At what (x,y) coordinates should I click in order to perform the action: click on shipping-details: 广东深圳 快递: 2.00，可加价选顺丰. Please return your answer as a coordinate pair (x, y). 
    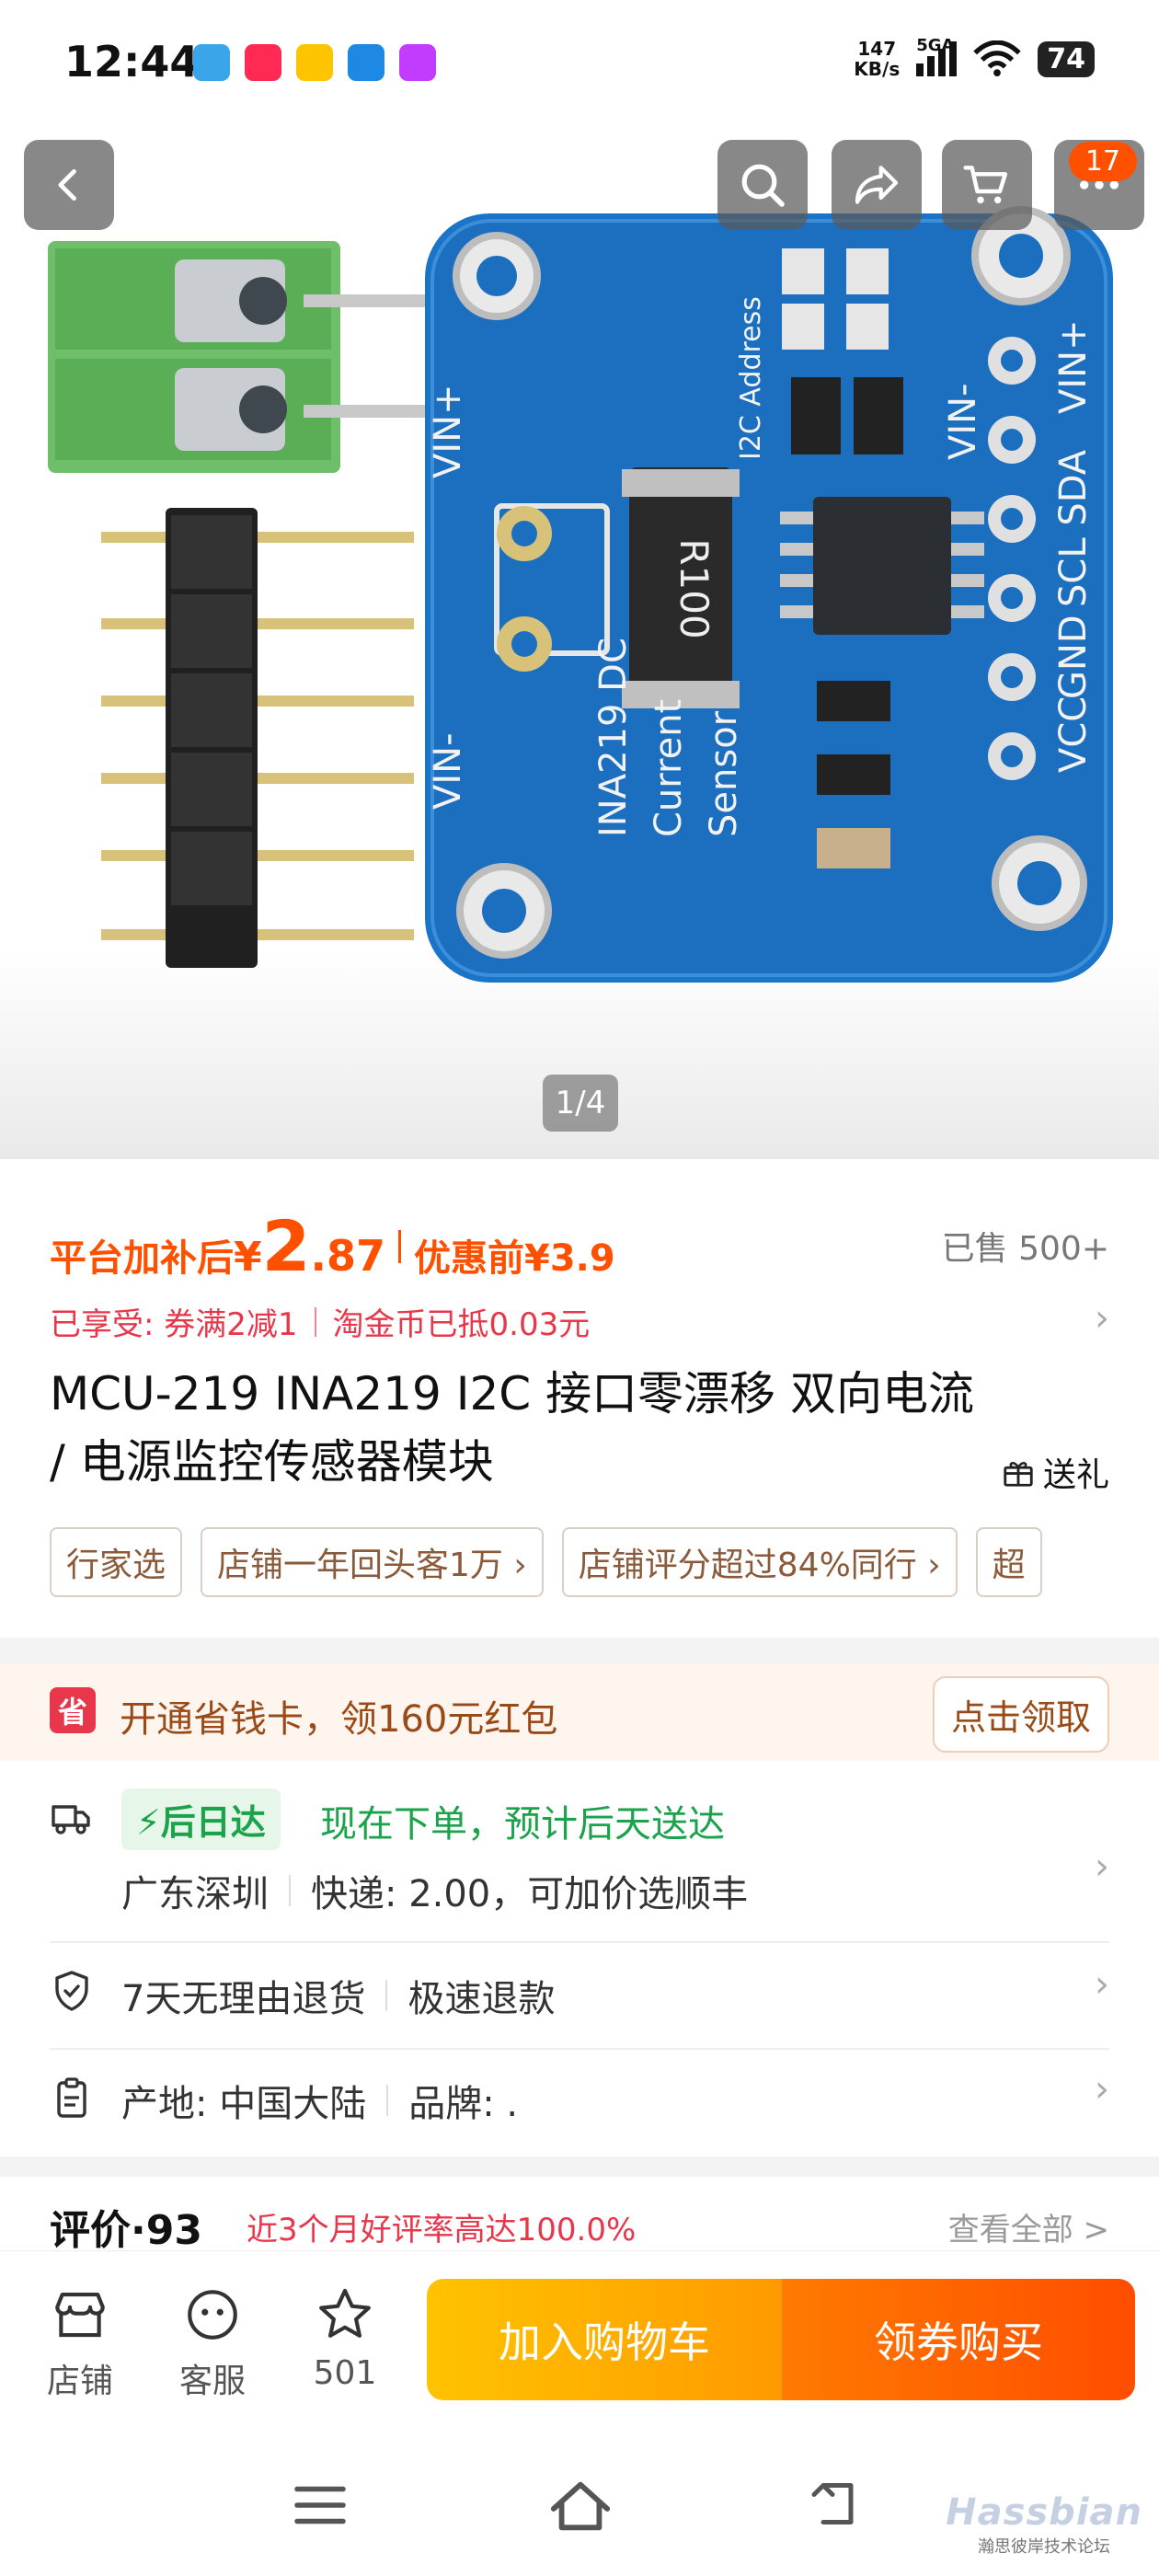
    Looking at the image, I should click on (434, 1890).